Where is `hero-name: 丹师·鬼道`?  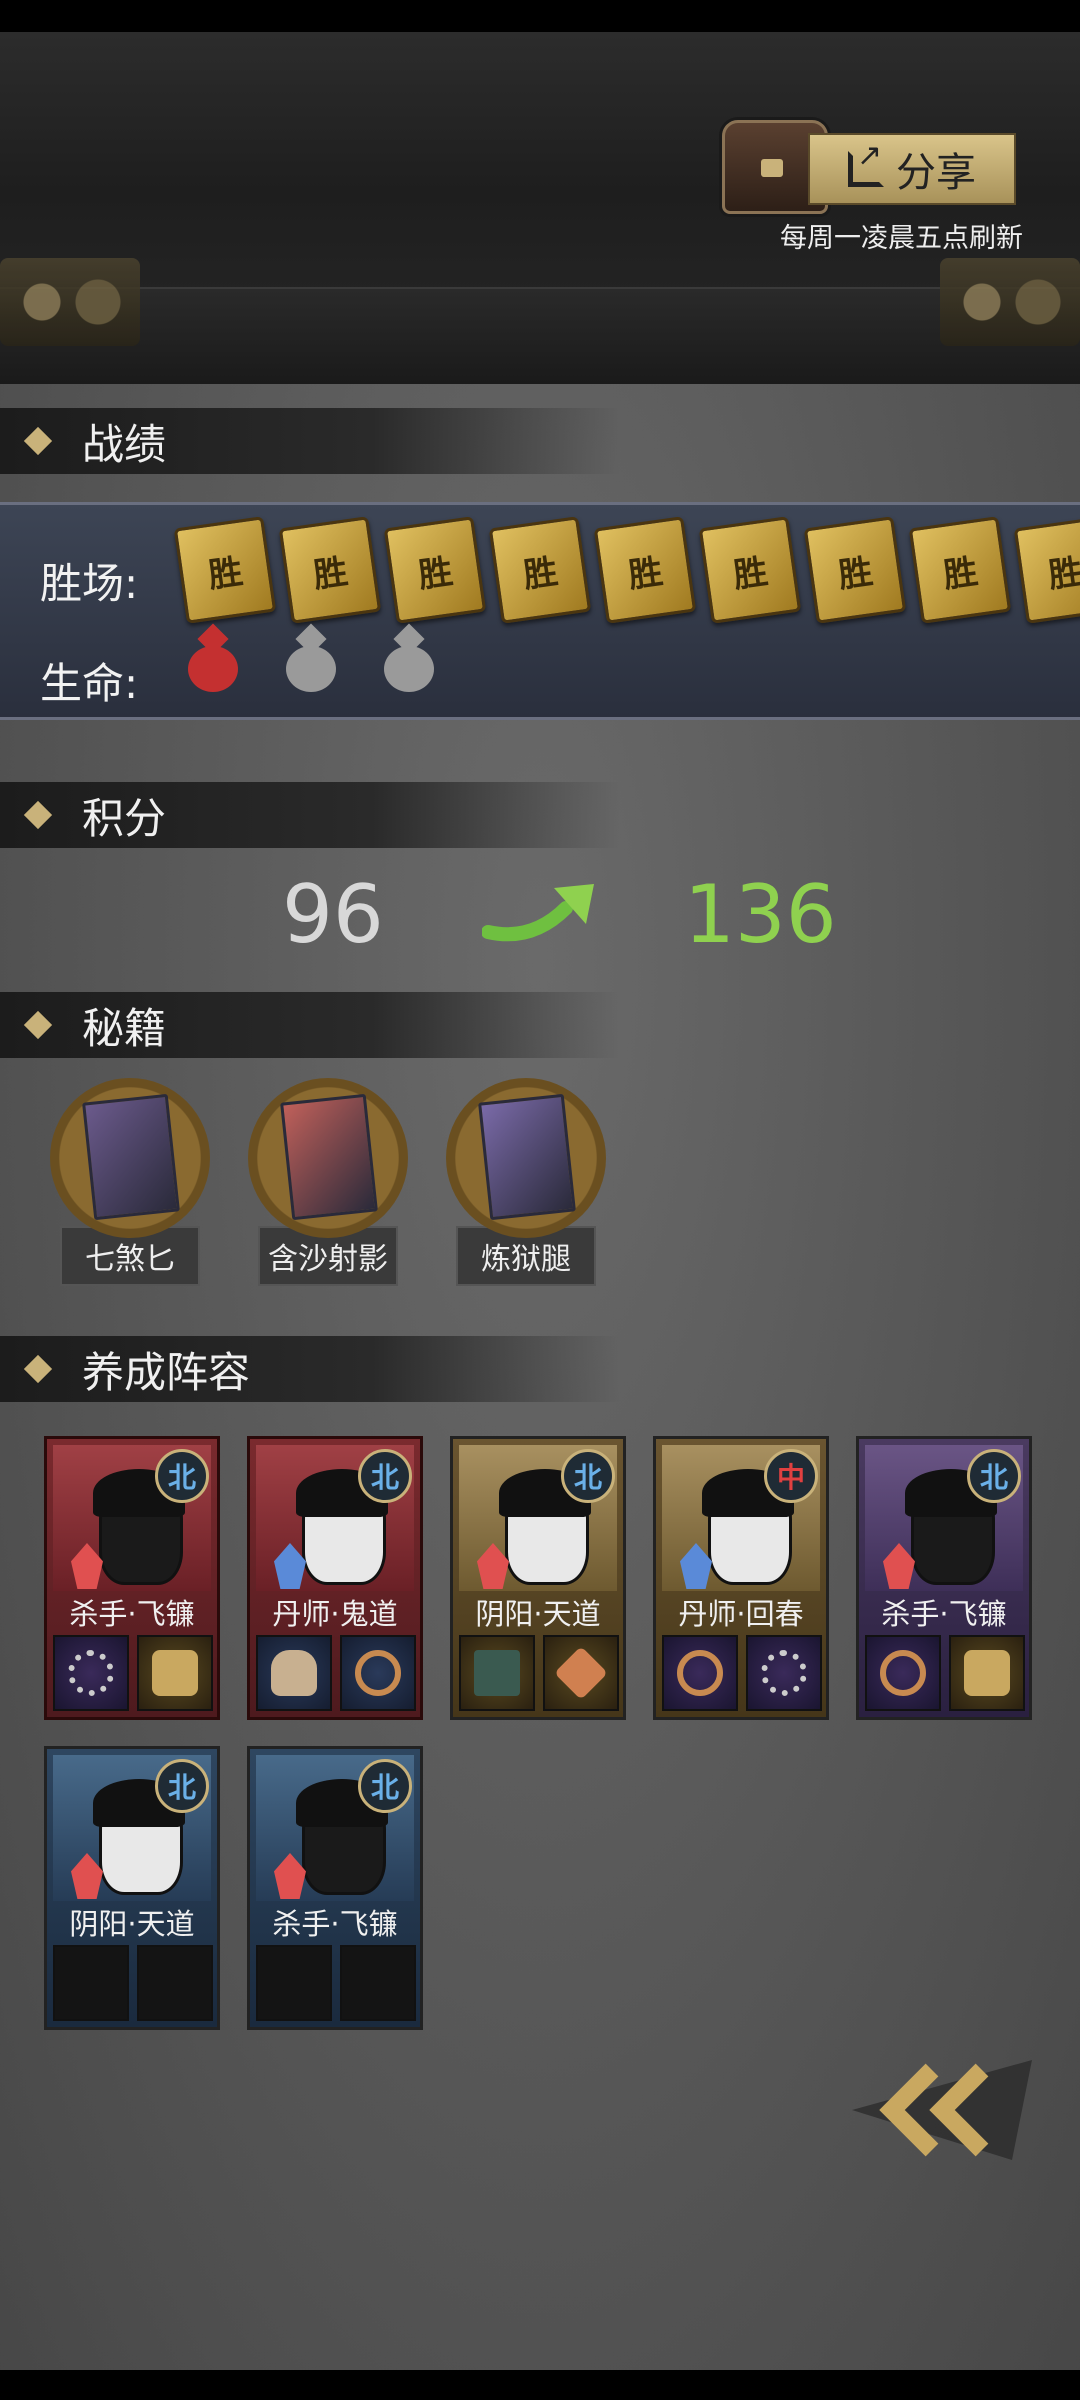 hero-name: 丹师·鬼道 is located at coordinates (335, 1614).